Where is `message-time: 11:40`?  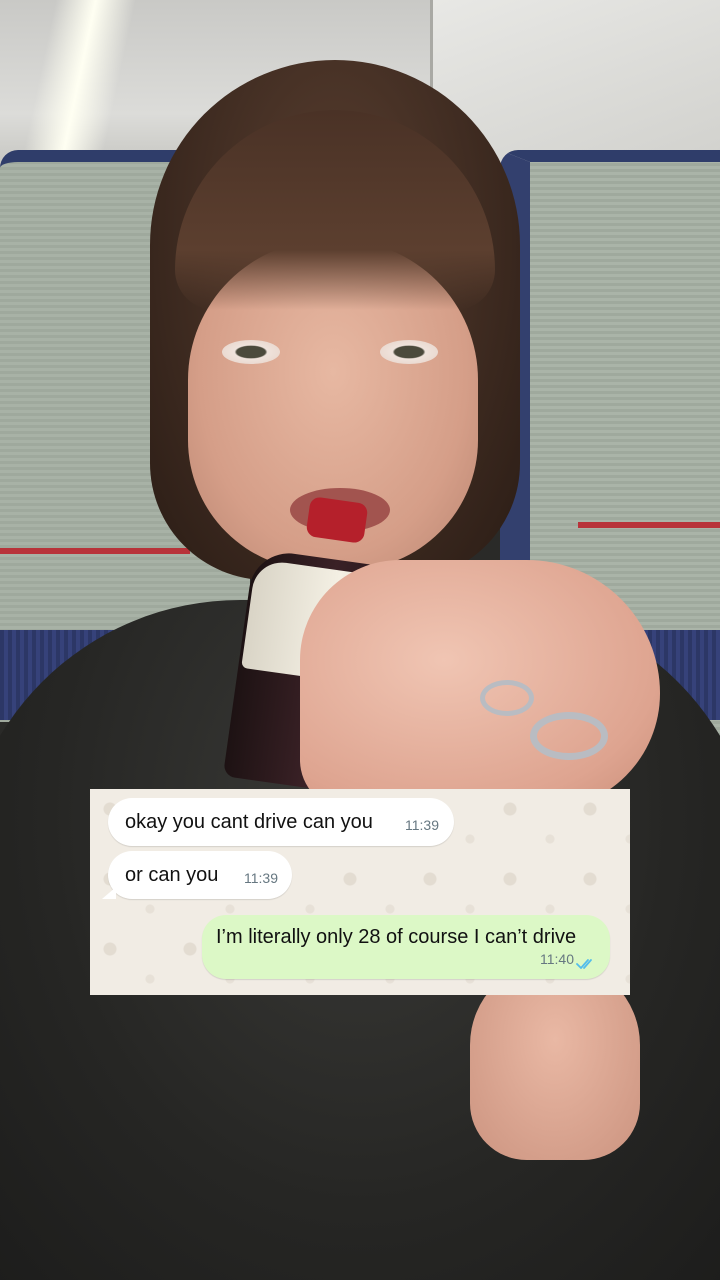
message-time: 11:40 is located at coordinates (557, 959).